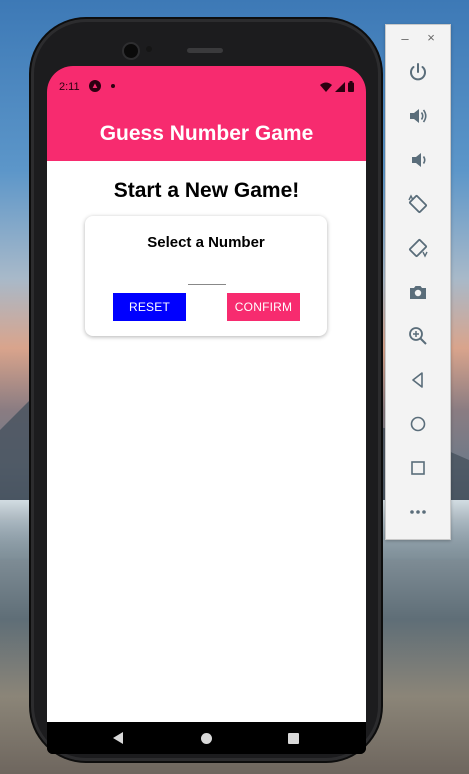 The height and width of the screenshot is (774, 469). I want to click on zoom-button, so click(418, 336).